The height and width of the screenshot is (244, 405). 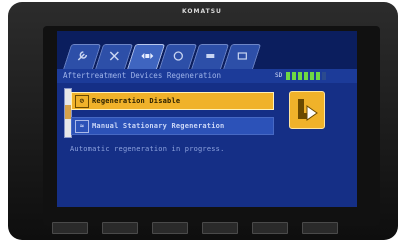 I want to click on monitor-icon, so click(x=242, y=56).